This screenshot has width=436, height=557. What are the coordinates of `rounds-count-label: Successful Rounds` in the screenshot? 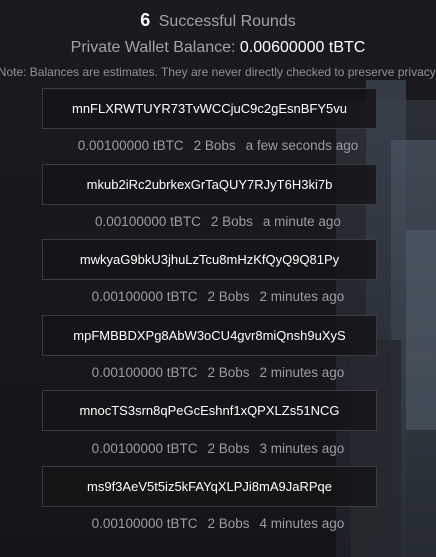 It's located at (227, 21).